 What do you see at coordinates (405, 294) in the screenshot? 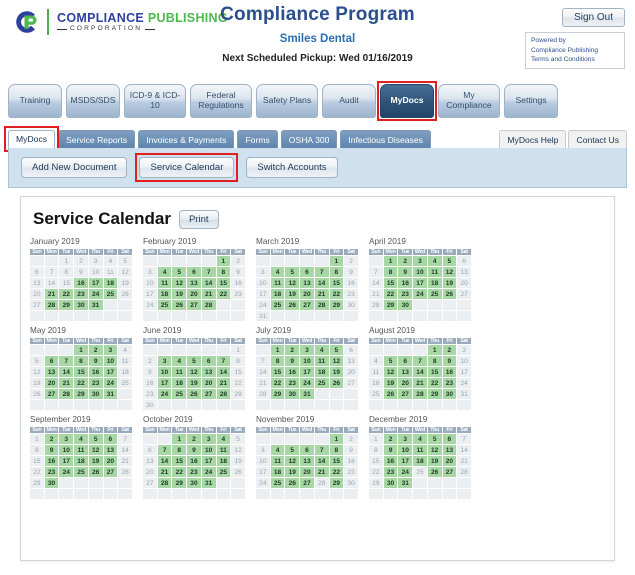
I see `calendar-service-day: 23` at bounding box center [405, 294].